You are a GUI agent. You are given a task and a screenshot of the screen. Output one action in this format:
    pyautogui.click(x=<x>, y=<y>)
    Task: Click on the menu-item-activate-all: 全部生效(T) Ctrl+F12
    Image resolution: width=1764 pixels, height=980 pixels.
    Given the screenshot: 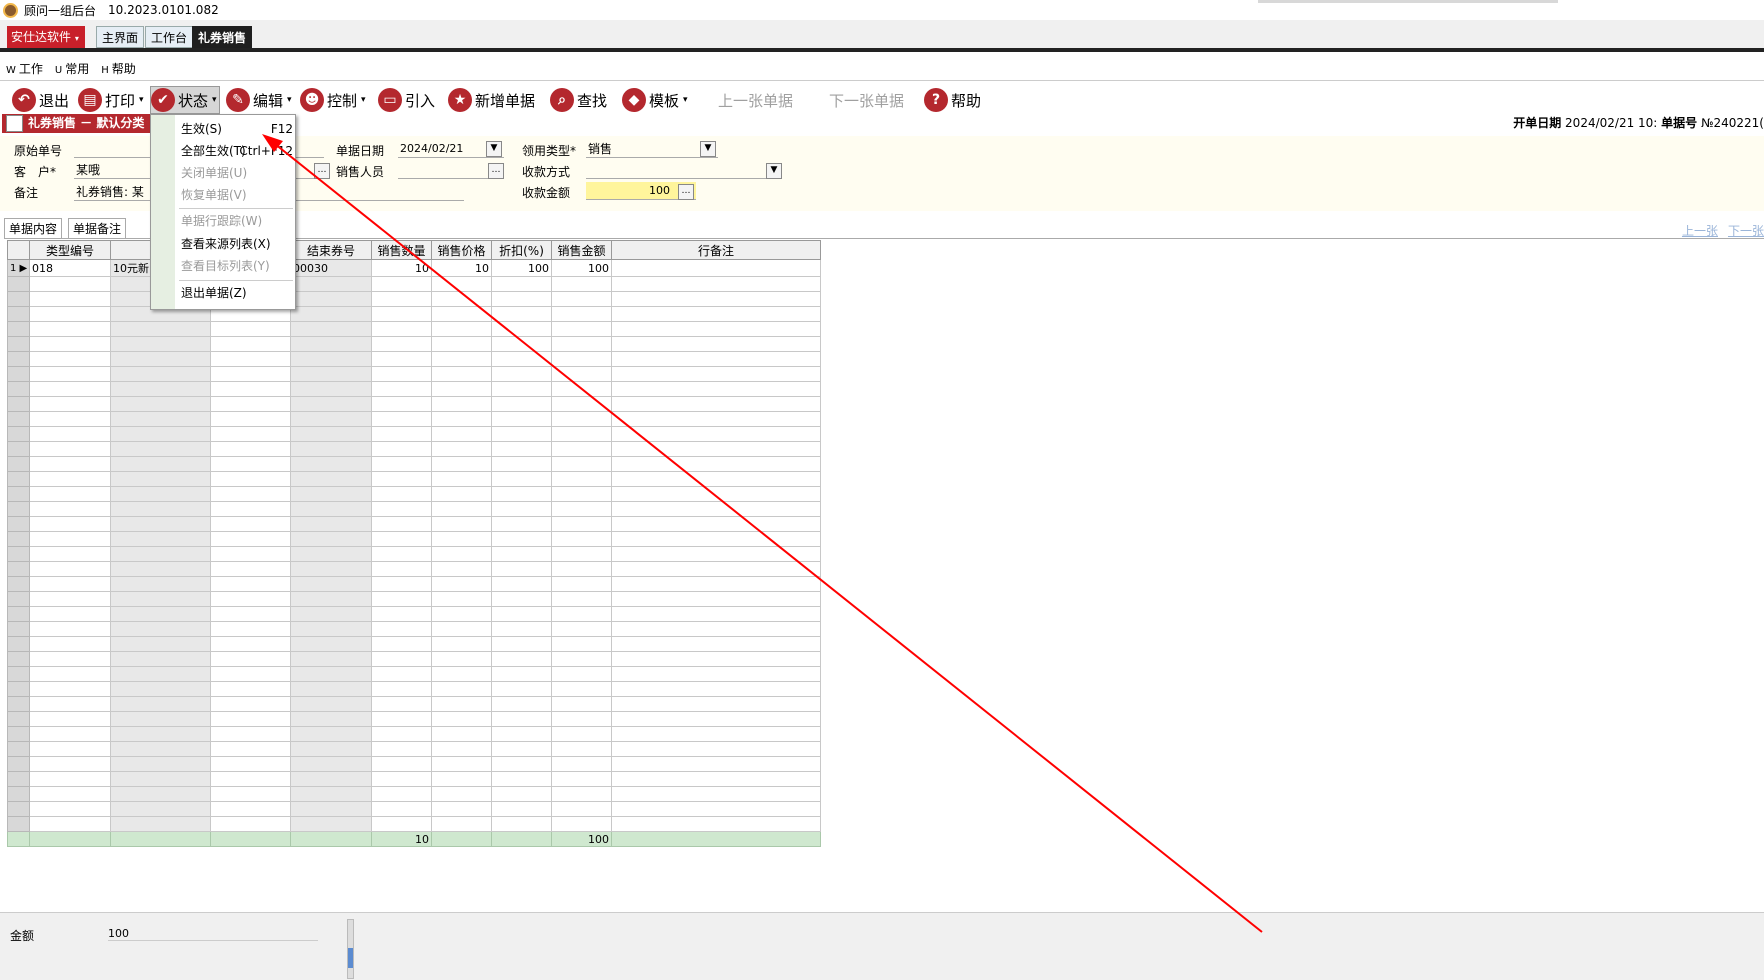 What is the action you would take?
    pyautogui.click(x=237, y=151)
    